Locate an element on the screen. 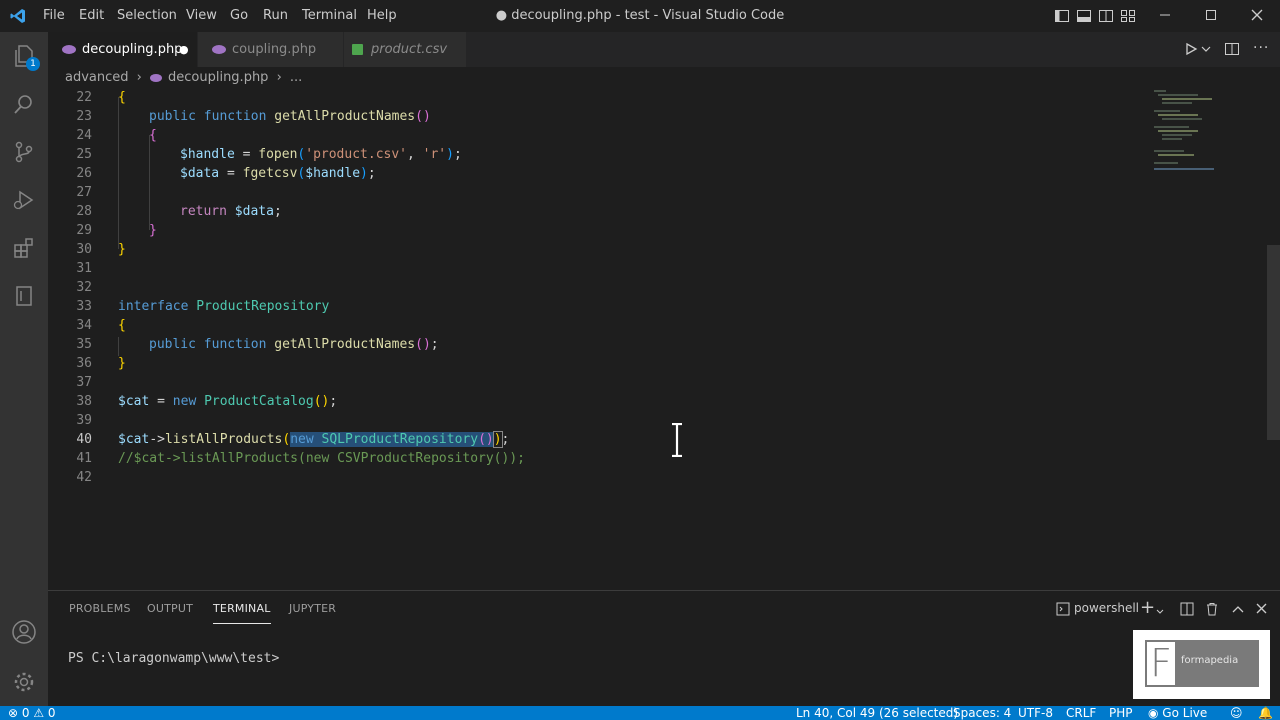  watermark-text: formapedia is located at coordinates (1210, 660).